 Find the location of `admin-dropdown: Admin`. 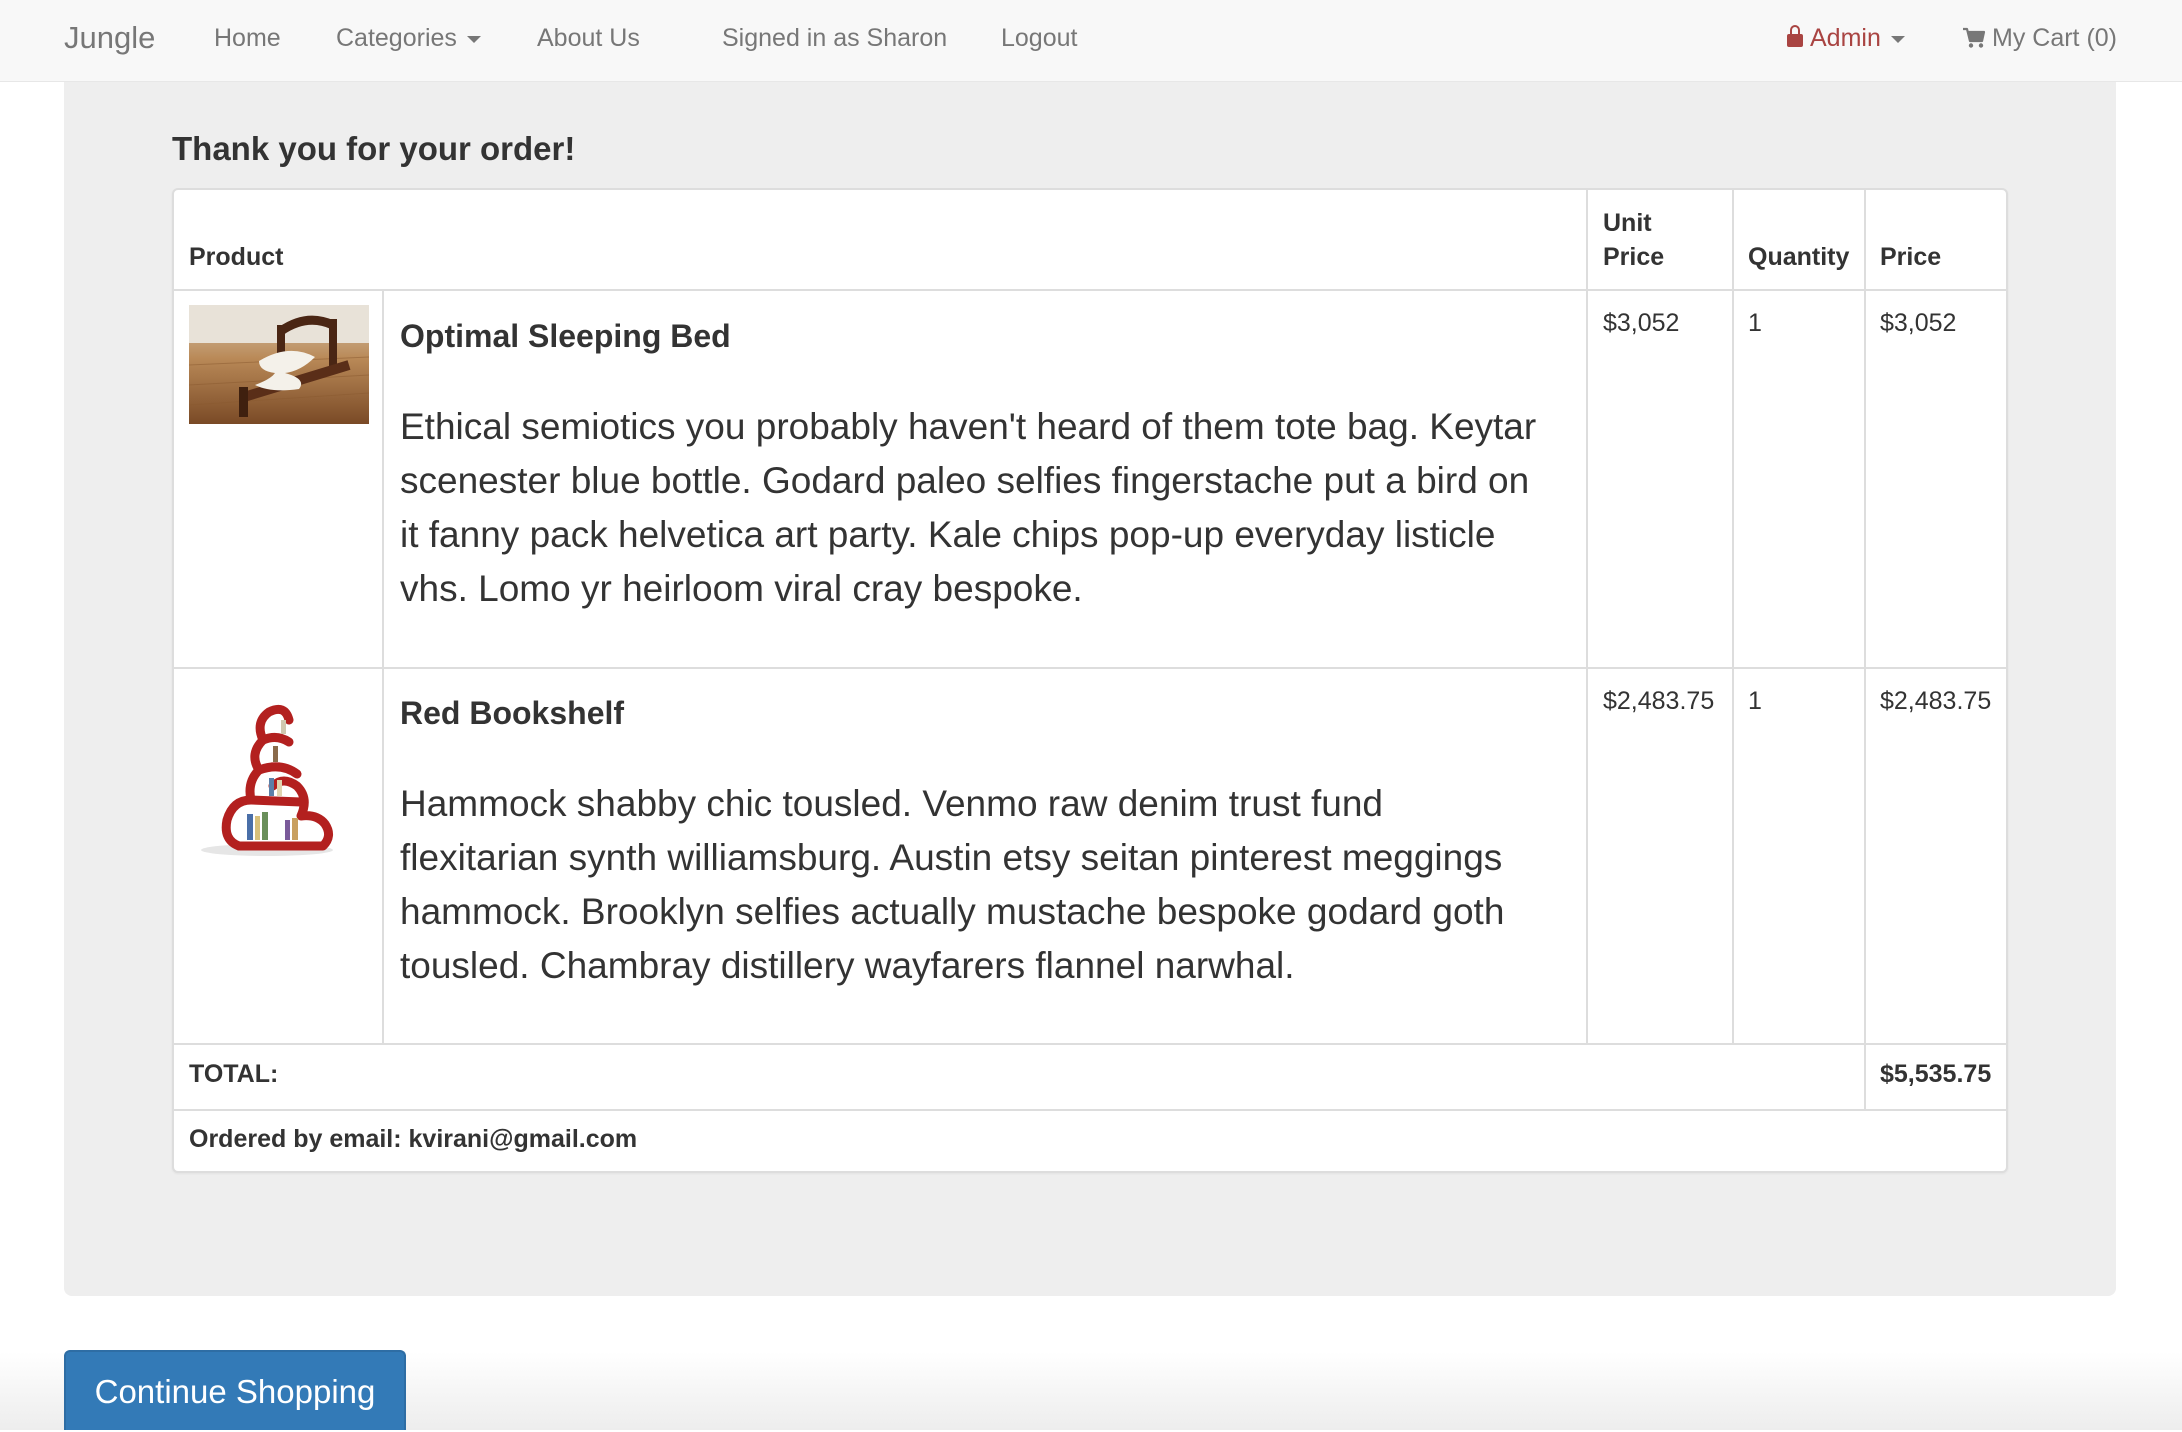

admin-dropdown: Admin is located at coordinates (1846, 39).